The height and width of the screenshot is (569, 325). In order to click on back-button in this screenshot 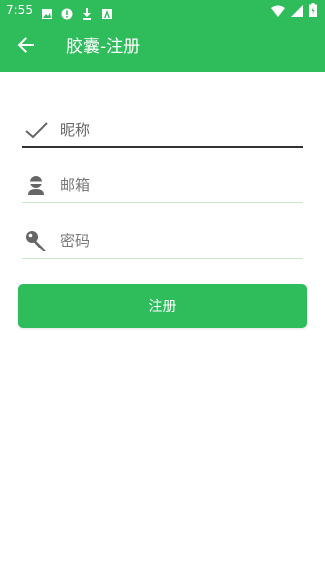, I will do `click(26, 47)`.